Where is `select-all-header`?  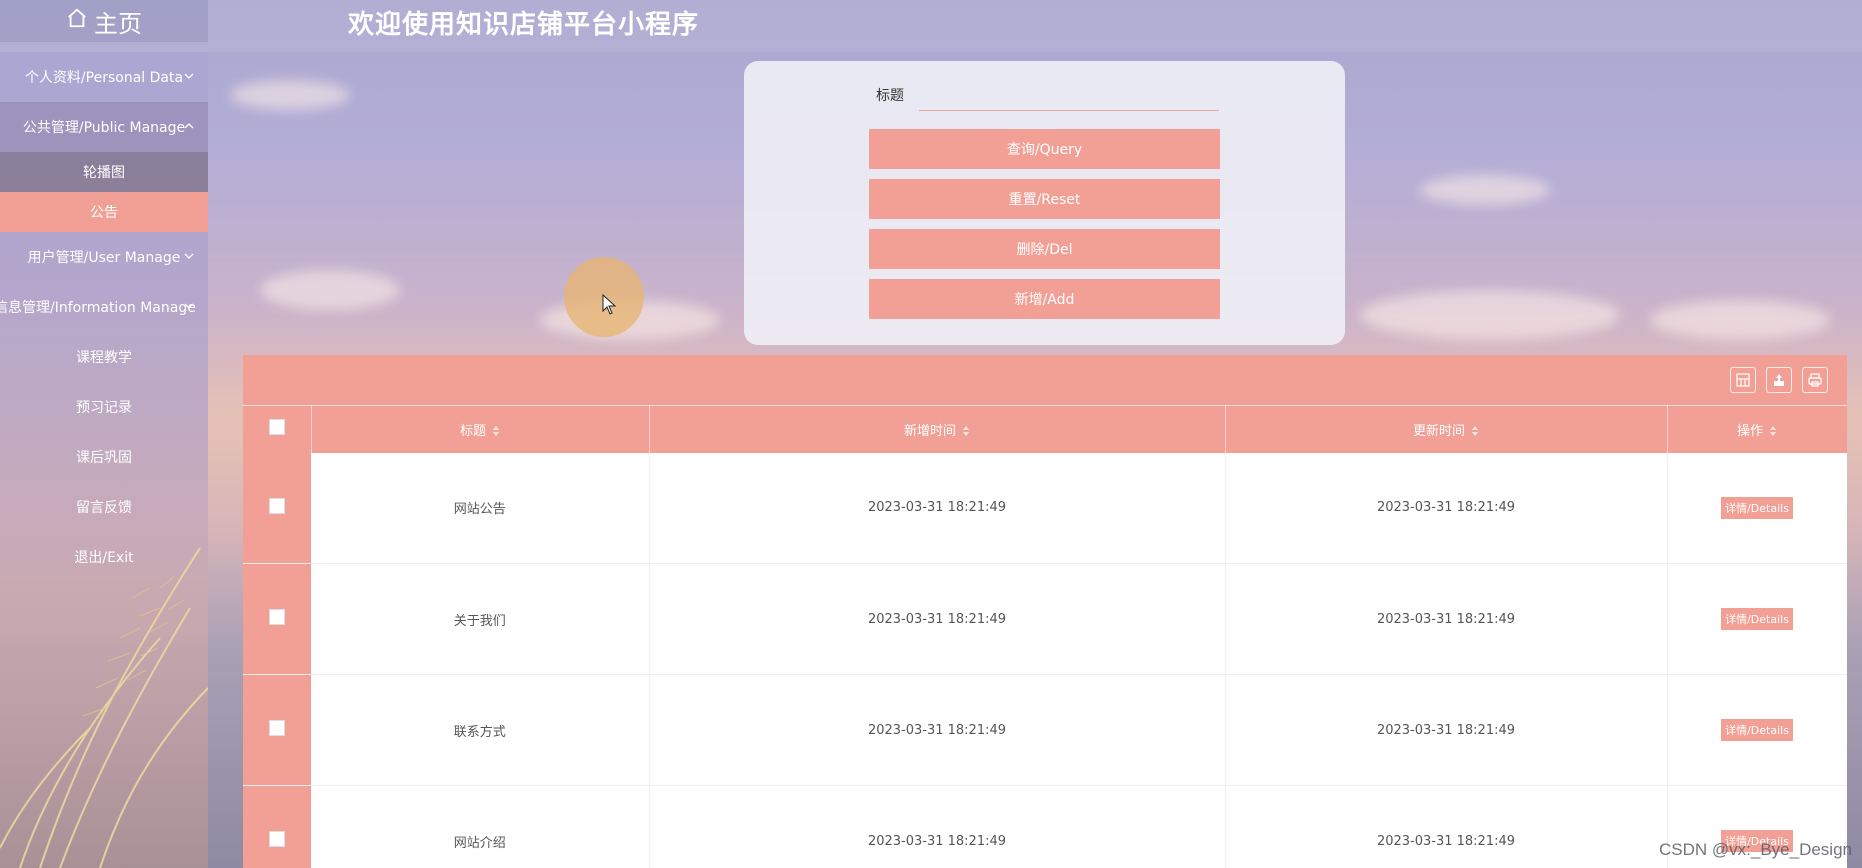
select-all-header is located at coordinates (277, 429).